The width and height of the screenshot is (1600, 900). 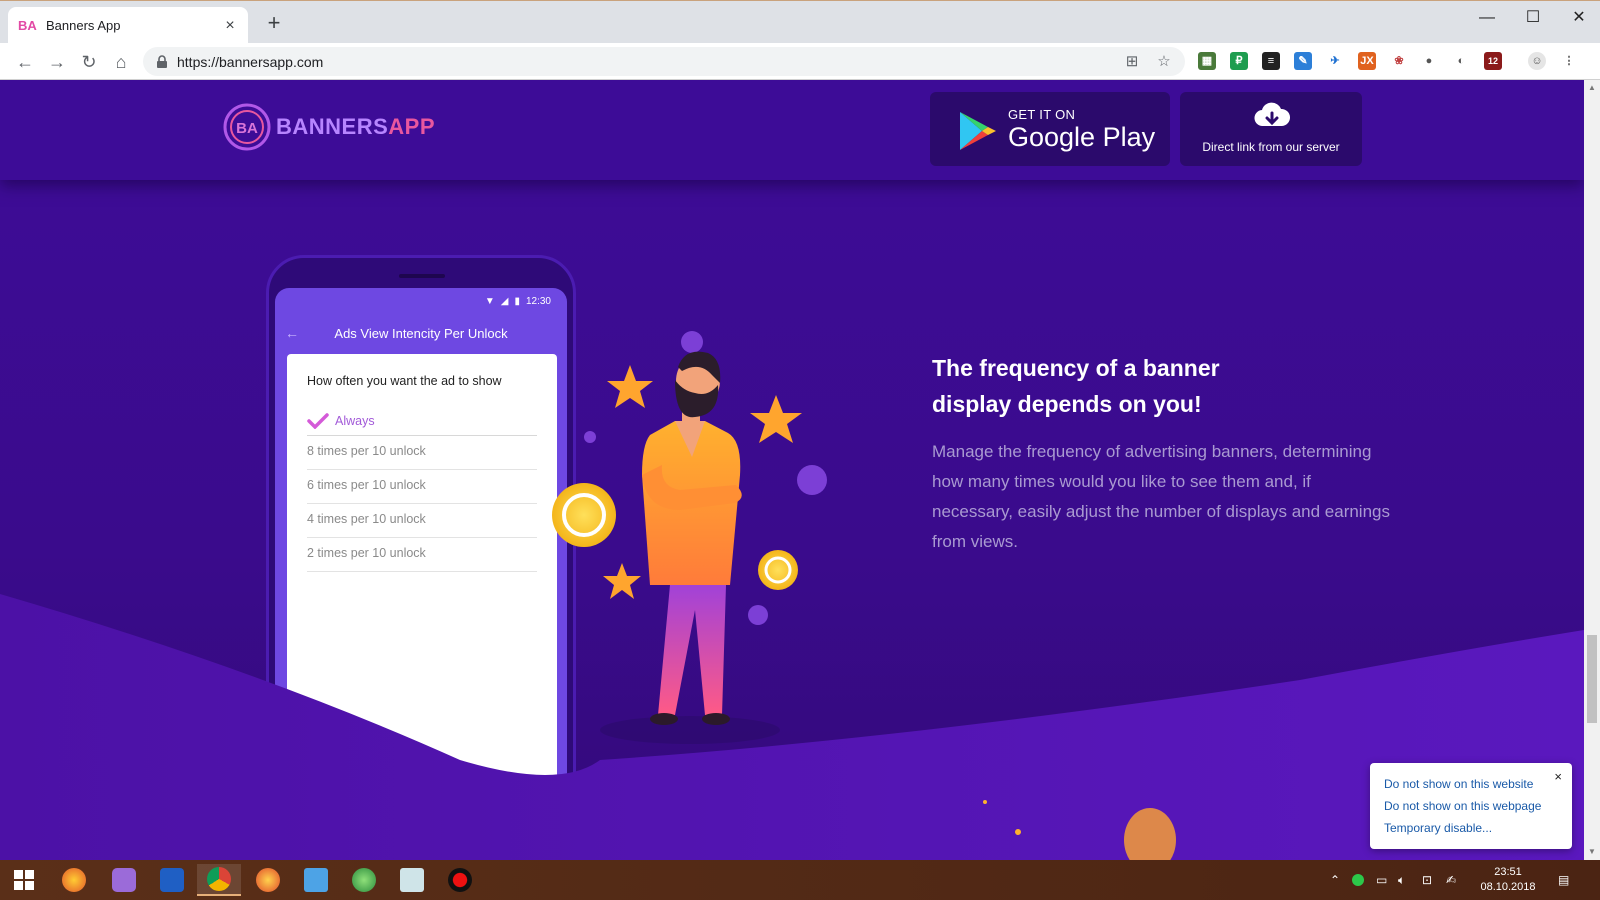 I want to click on direct-link-button: Direct link from our server, so click(x=1271, y=129).